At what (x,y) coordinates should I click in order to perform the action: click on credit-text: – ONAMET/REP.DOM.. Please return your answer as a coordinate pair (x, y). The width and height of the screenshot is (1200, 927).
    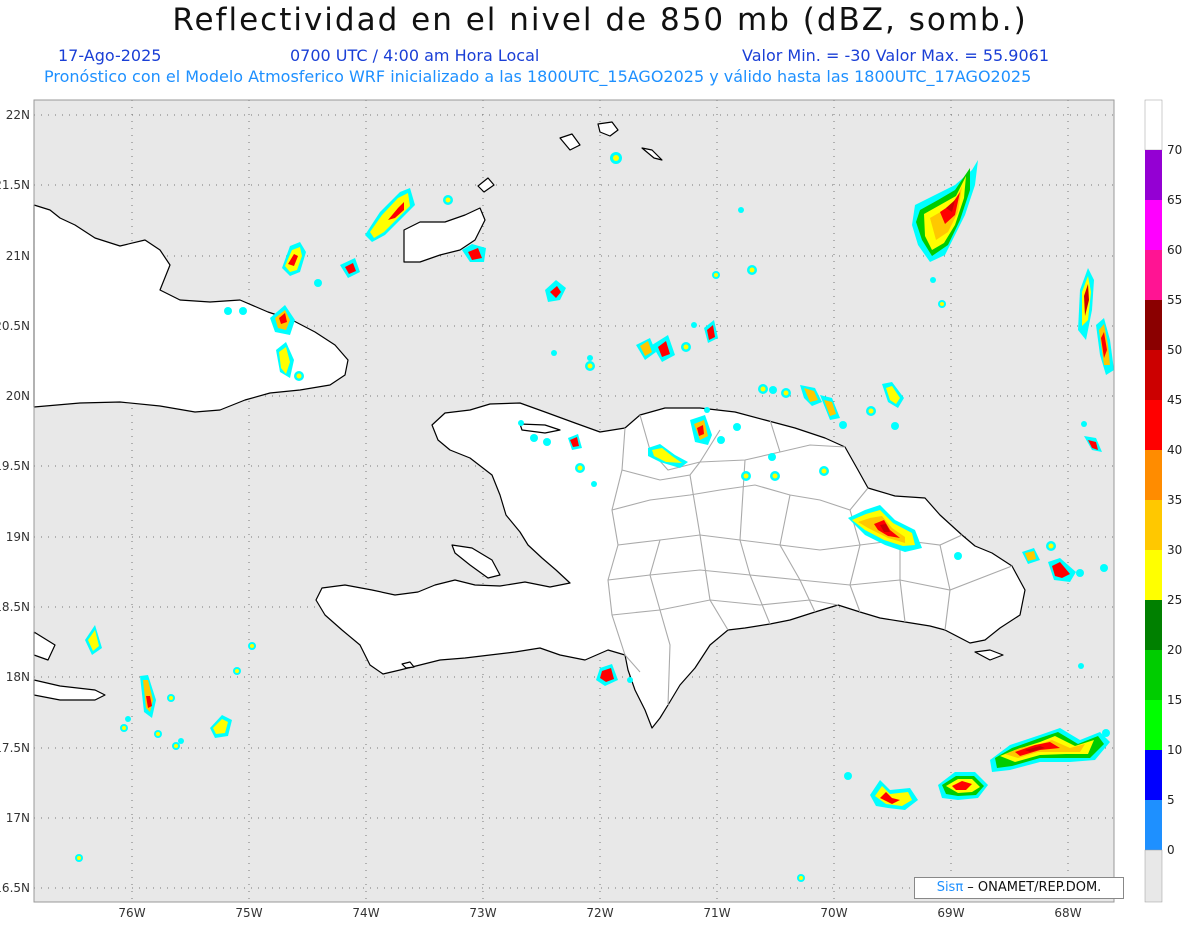
    Looking at the image, I should click on (1032, 887).